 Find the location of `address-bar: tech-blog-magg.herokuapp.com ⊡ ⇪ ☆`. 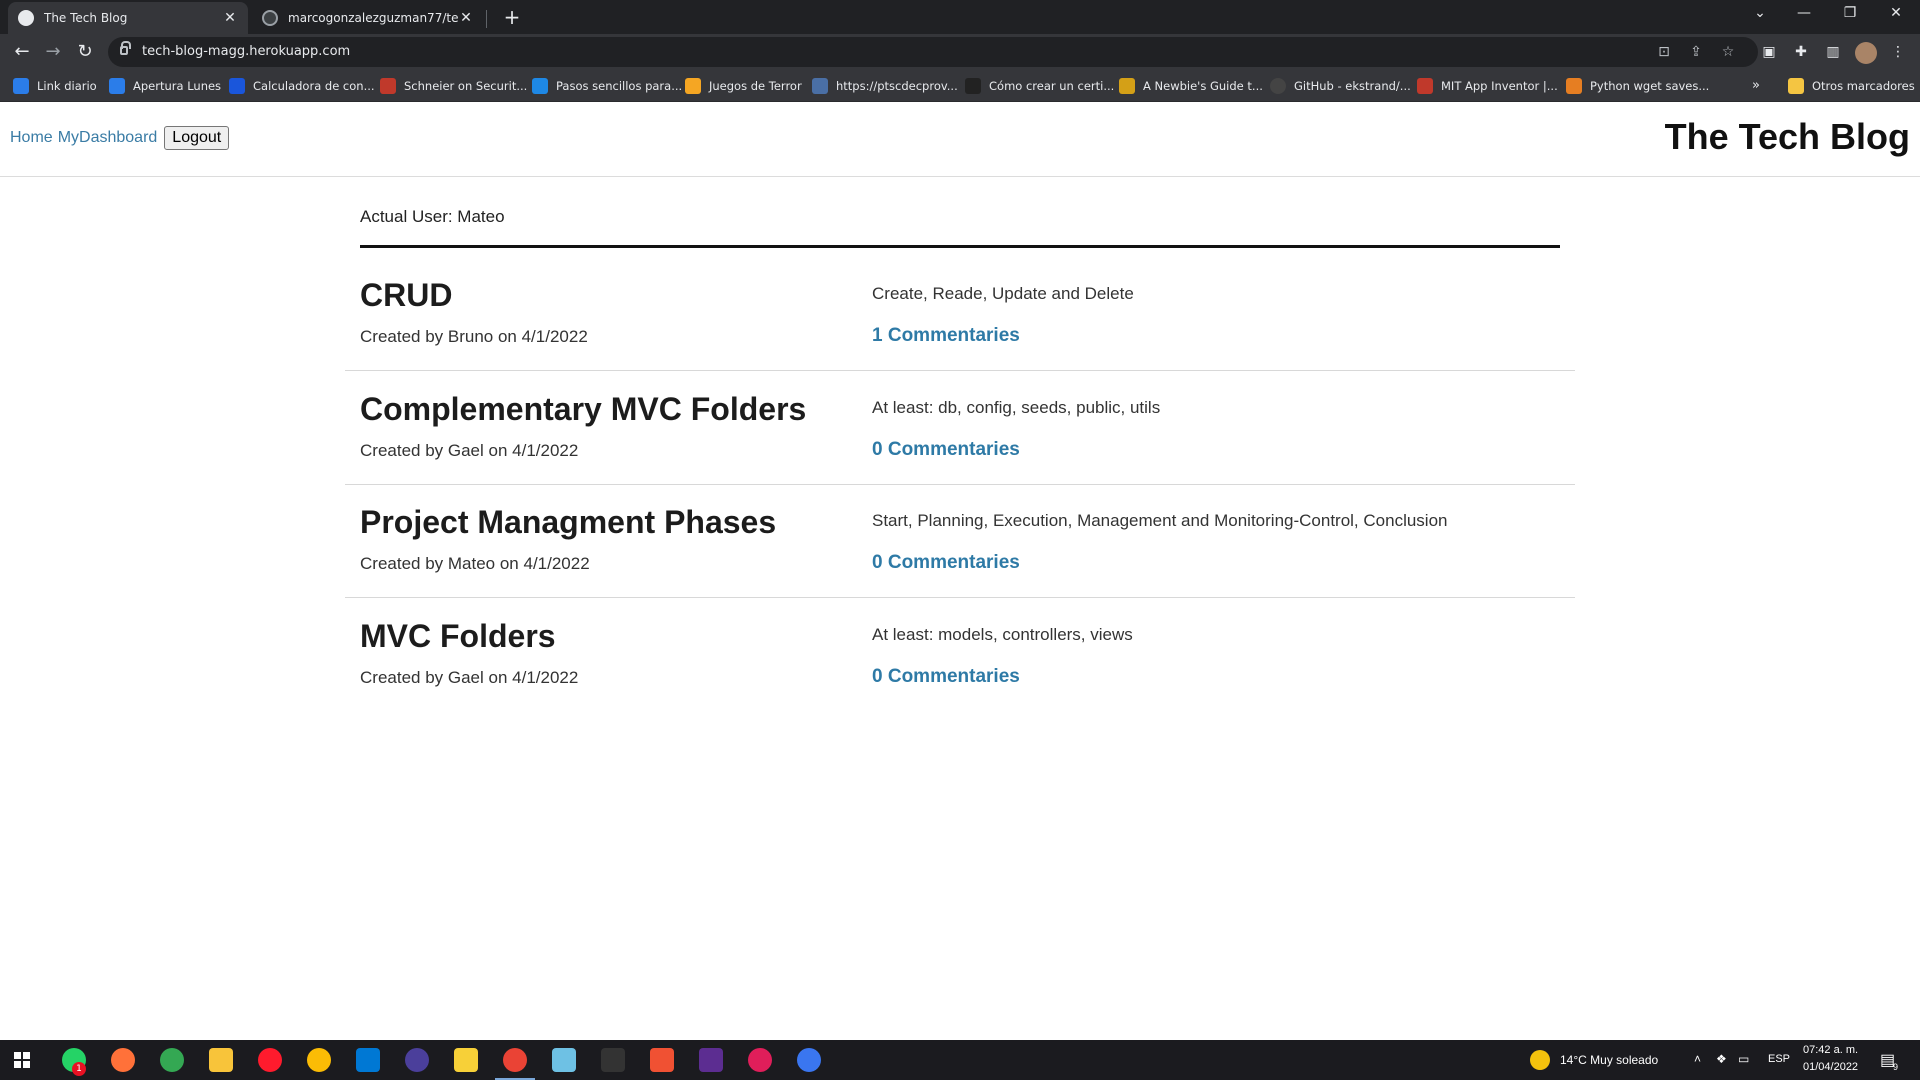

address-bar: tech-blog-magg.herokuapp.com ⊡ ⇪ ☆ is located at coordinates (933, 52).